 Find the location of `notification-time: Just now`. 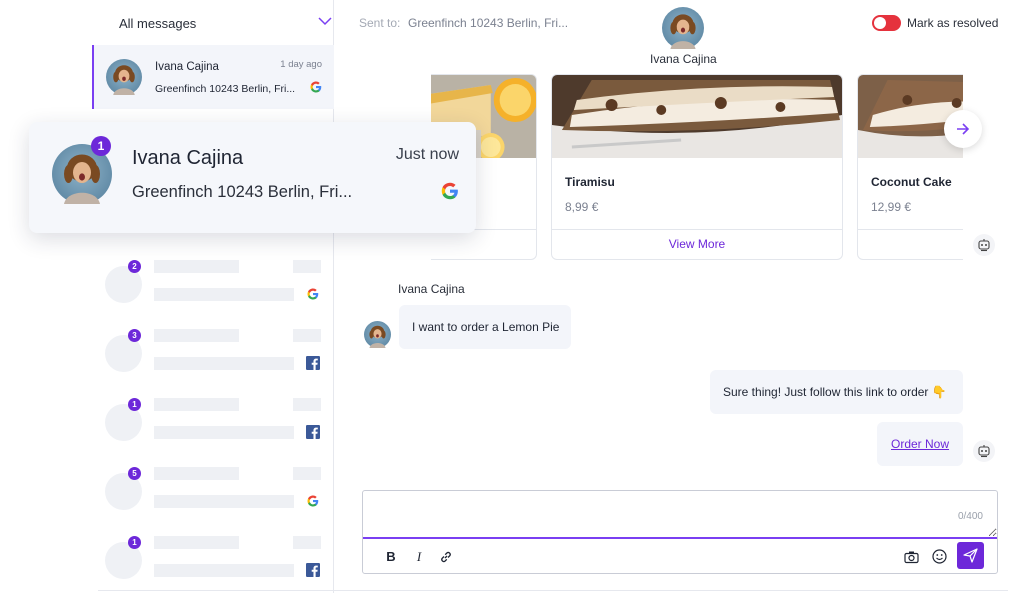

notification-time: Just now is located at coordinates (427, 154).